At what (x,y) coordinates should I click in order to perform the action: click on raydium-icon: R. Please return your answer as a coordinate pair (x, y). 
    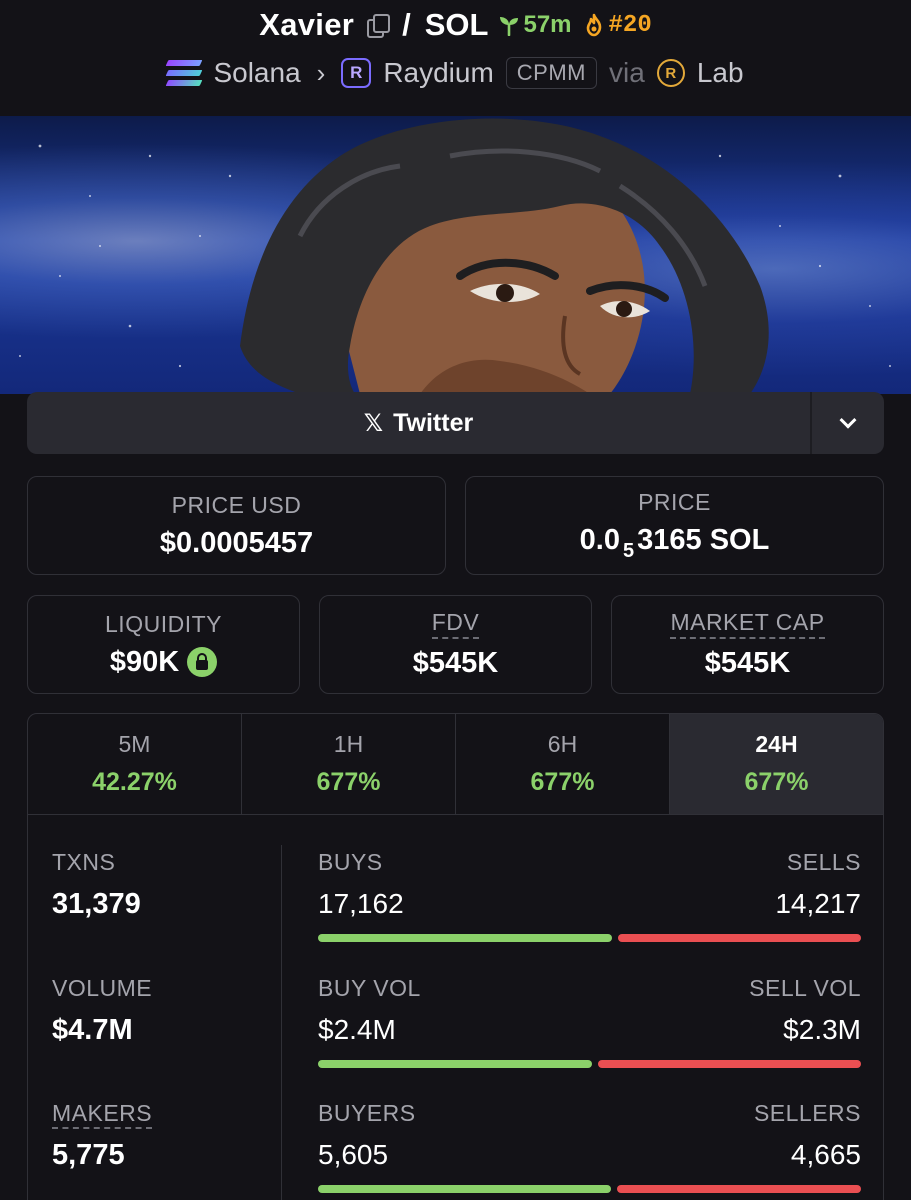
    Looking at the image, I should click on (356, 73).